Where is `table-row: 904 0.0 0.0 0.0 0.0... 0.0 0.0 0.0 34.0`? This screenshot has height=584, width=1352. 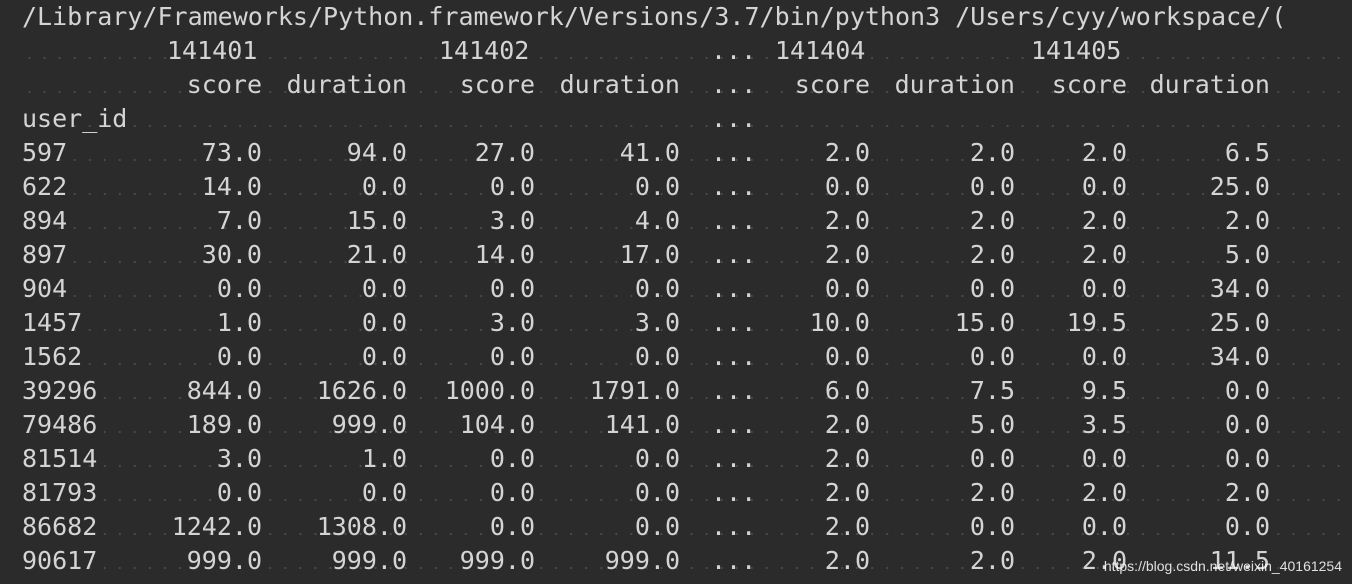
table-row: 904 0.0 0.0 0.0 0.0... 0.0 0.0 0.0 34.0 is located at coordinates (687, 289).